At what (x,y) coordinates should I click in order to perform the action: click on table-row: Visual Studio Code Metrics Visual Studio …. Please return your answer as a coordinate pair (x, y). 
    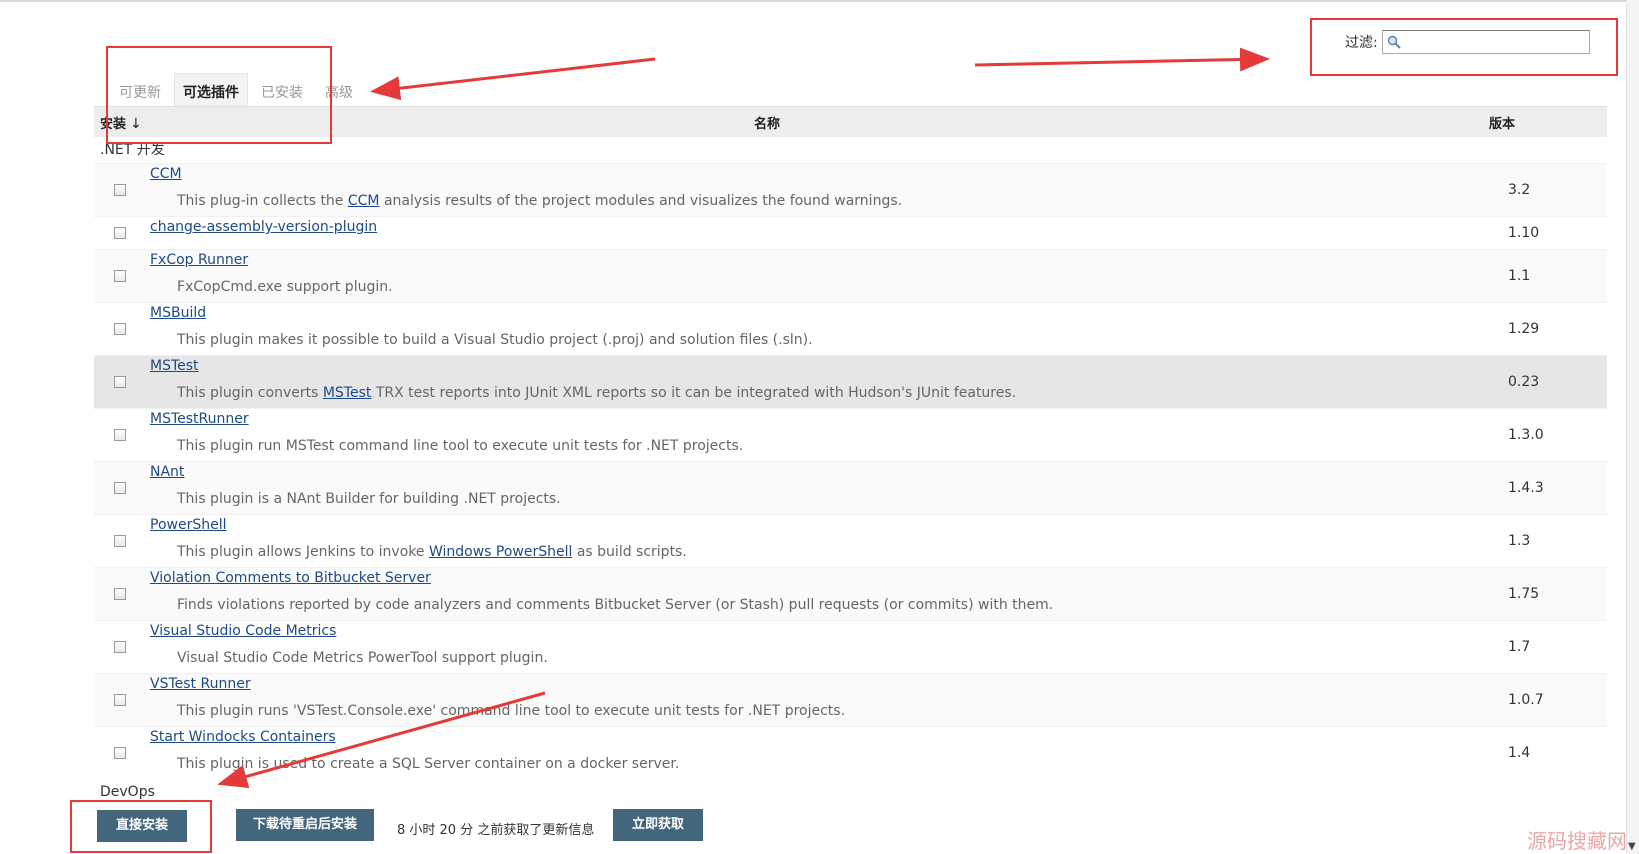
    Looking at the image, I should click on (850, 646).